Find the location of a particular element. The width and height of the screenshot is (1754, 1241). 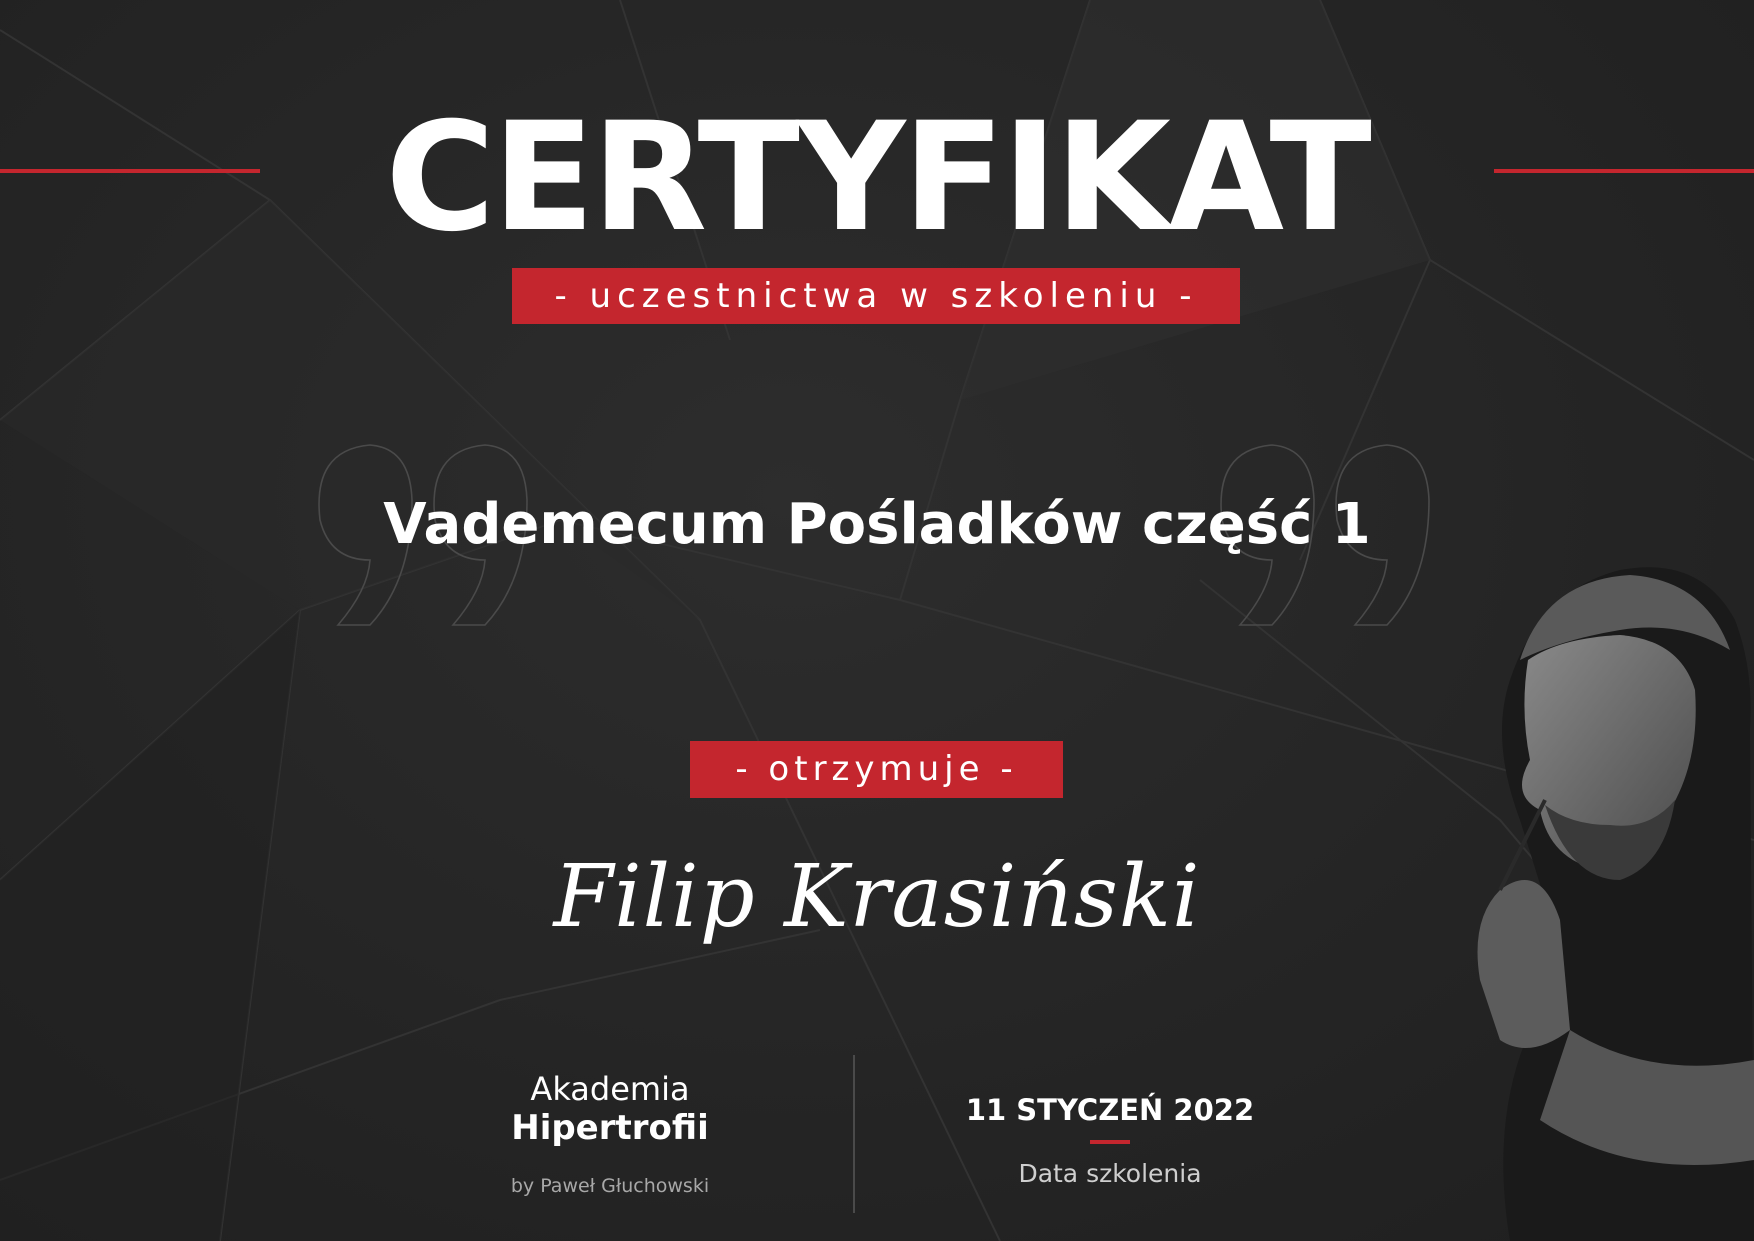

training-date-label: Data szkolenia is located at coordinates (1110, 1173).